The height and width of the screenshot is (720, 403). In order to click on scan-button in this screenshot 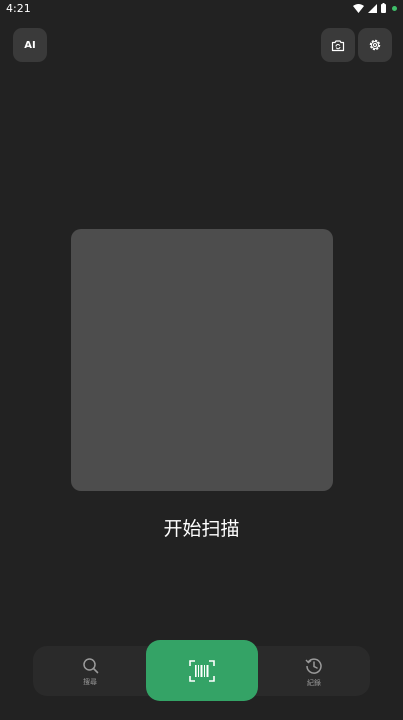, I will do `click(202, 670)`.